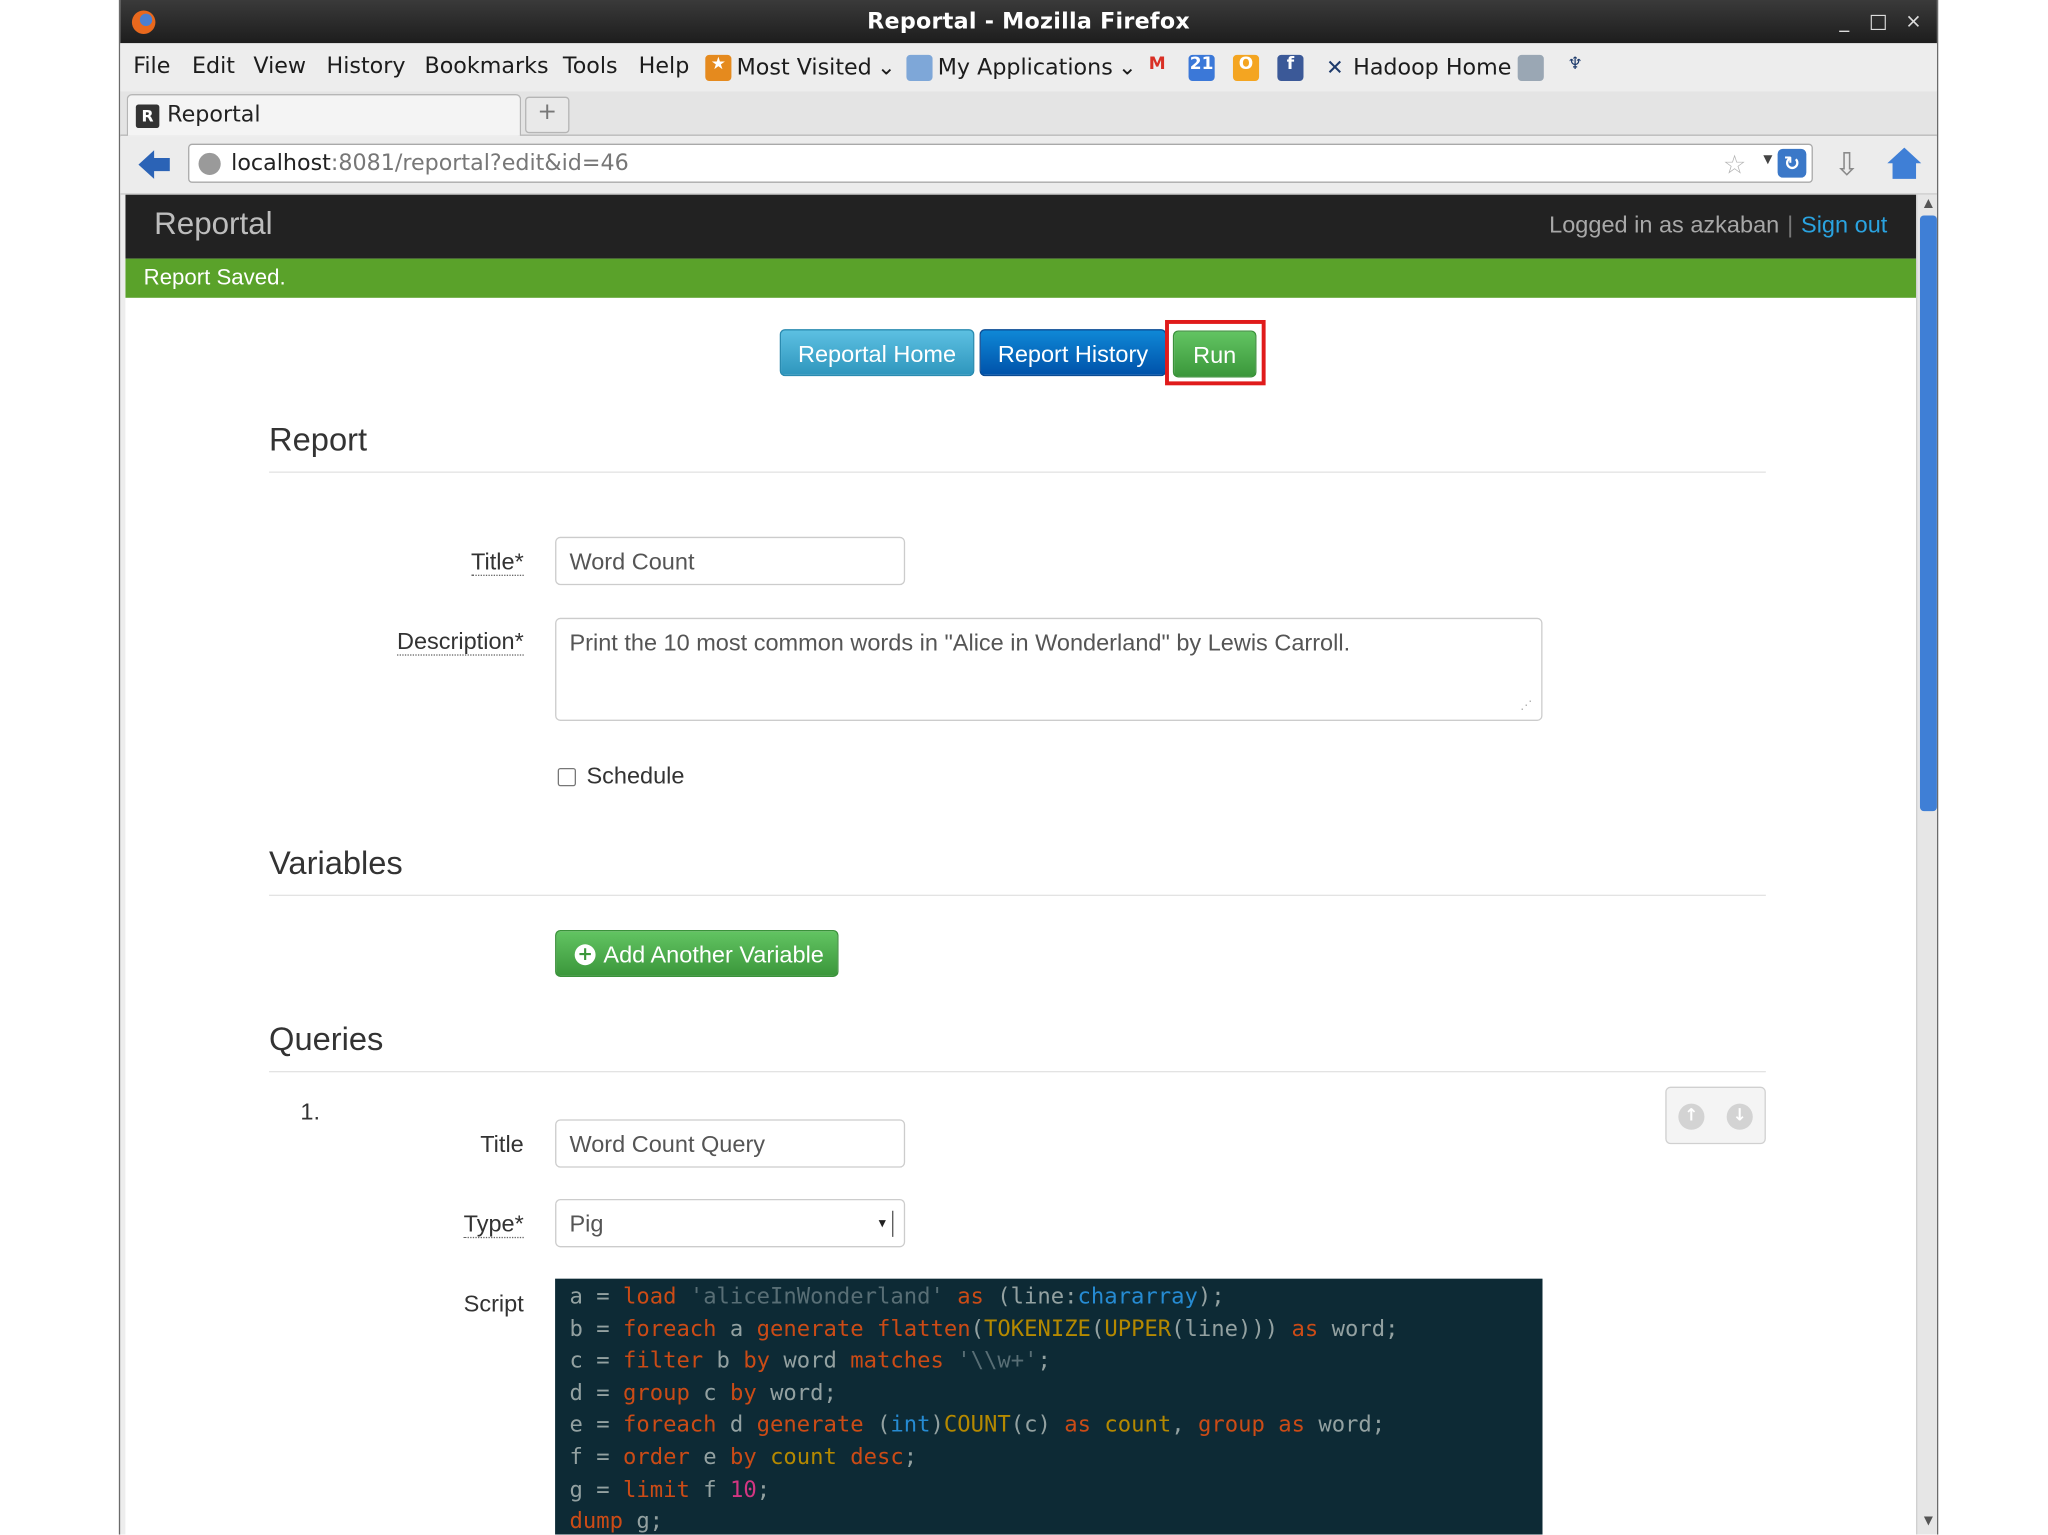  What do you see at coordinates (151, 67) in the screenshot?
I see `menu-file: File` at bounding box center [151, 67].